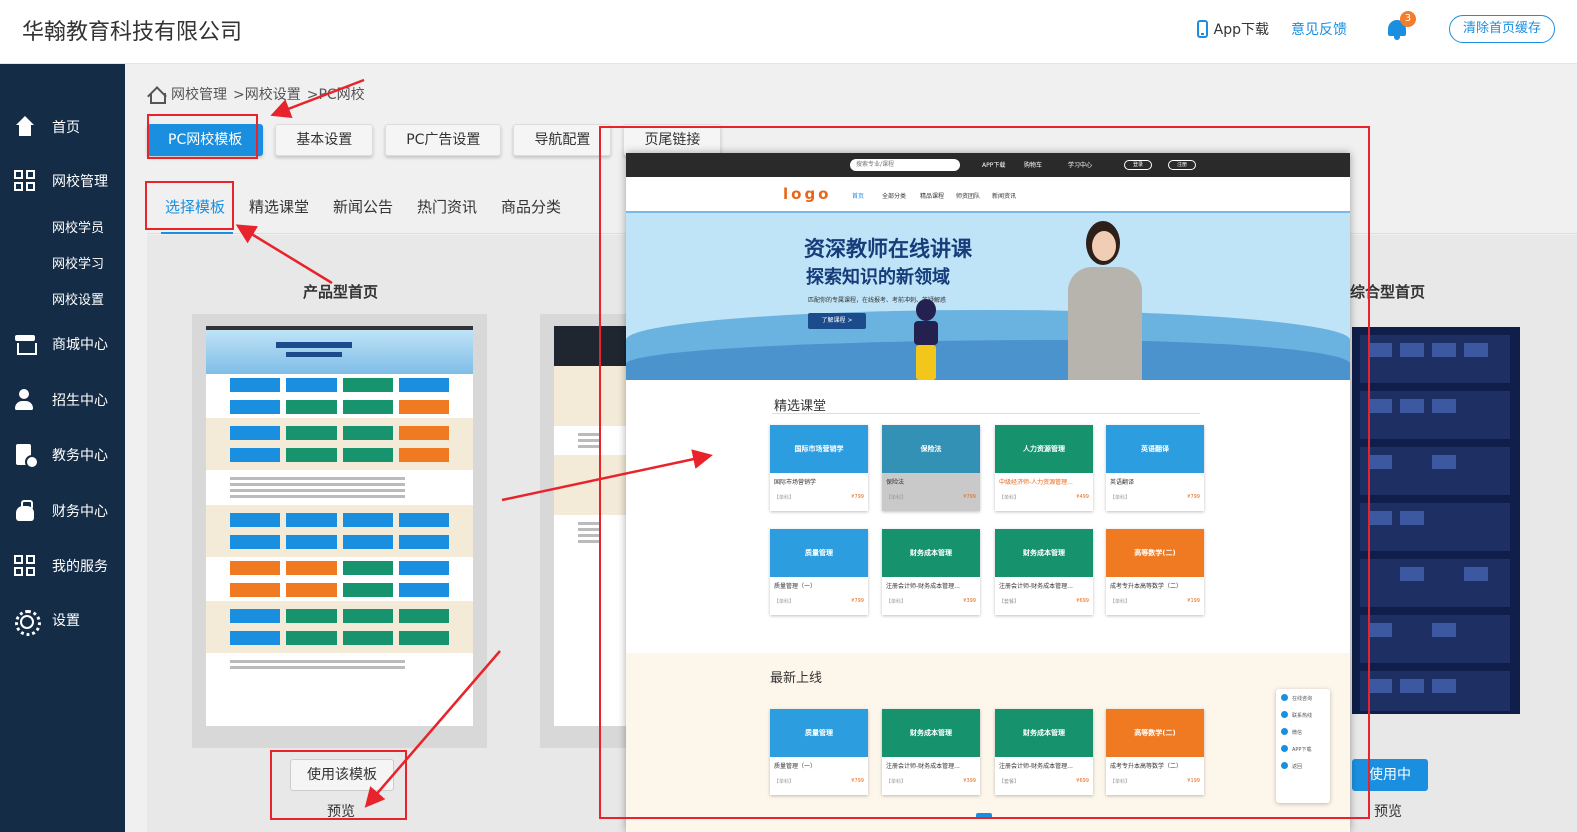 The height and width of the screenshot is (832, 1577). I want to click on annotation-box-use-preview, so click(338, 785).